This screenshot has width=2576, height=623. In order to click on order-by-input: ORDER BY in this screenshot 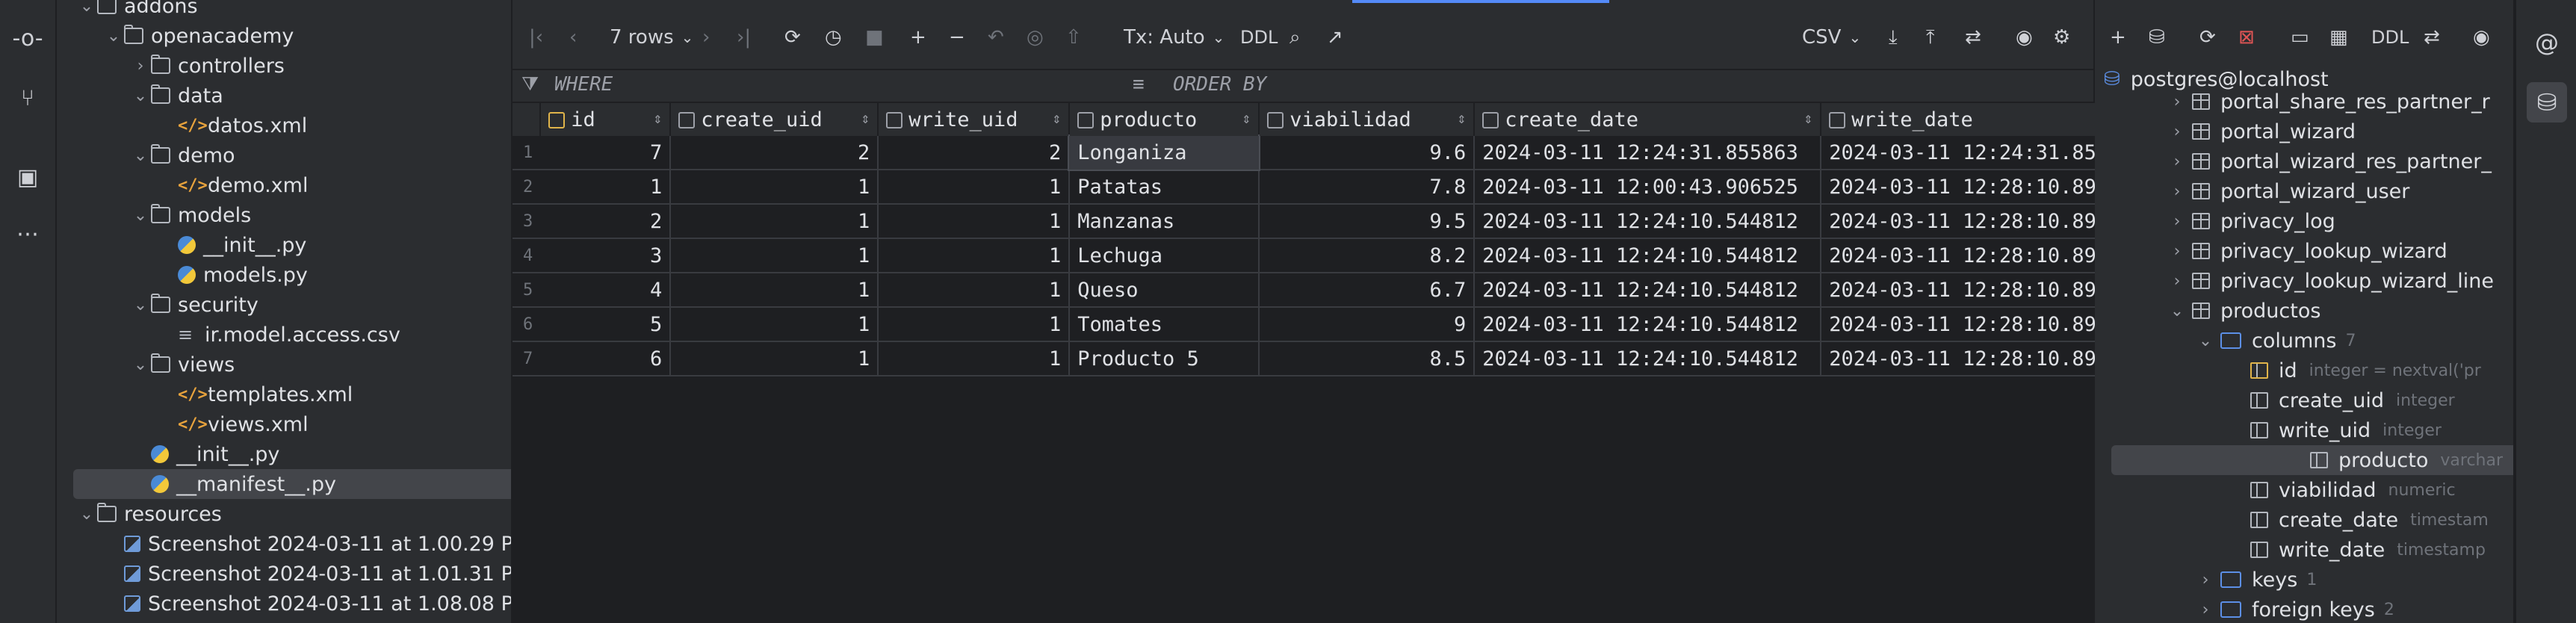, I will do `click(1219, 84)`.